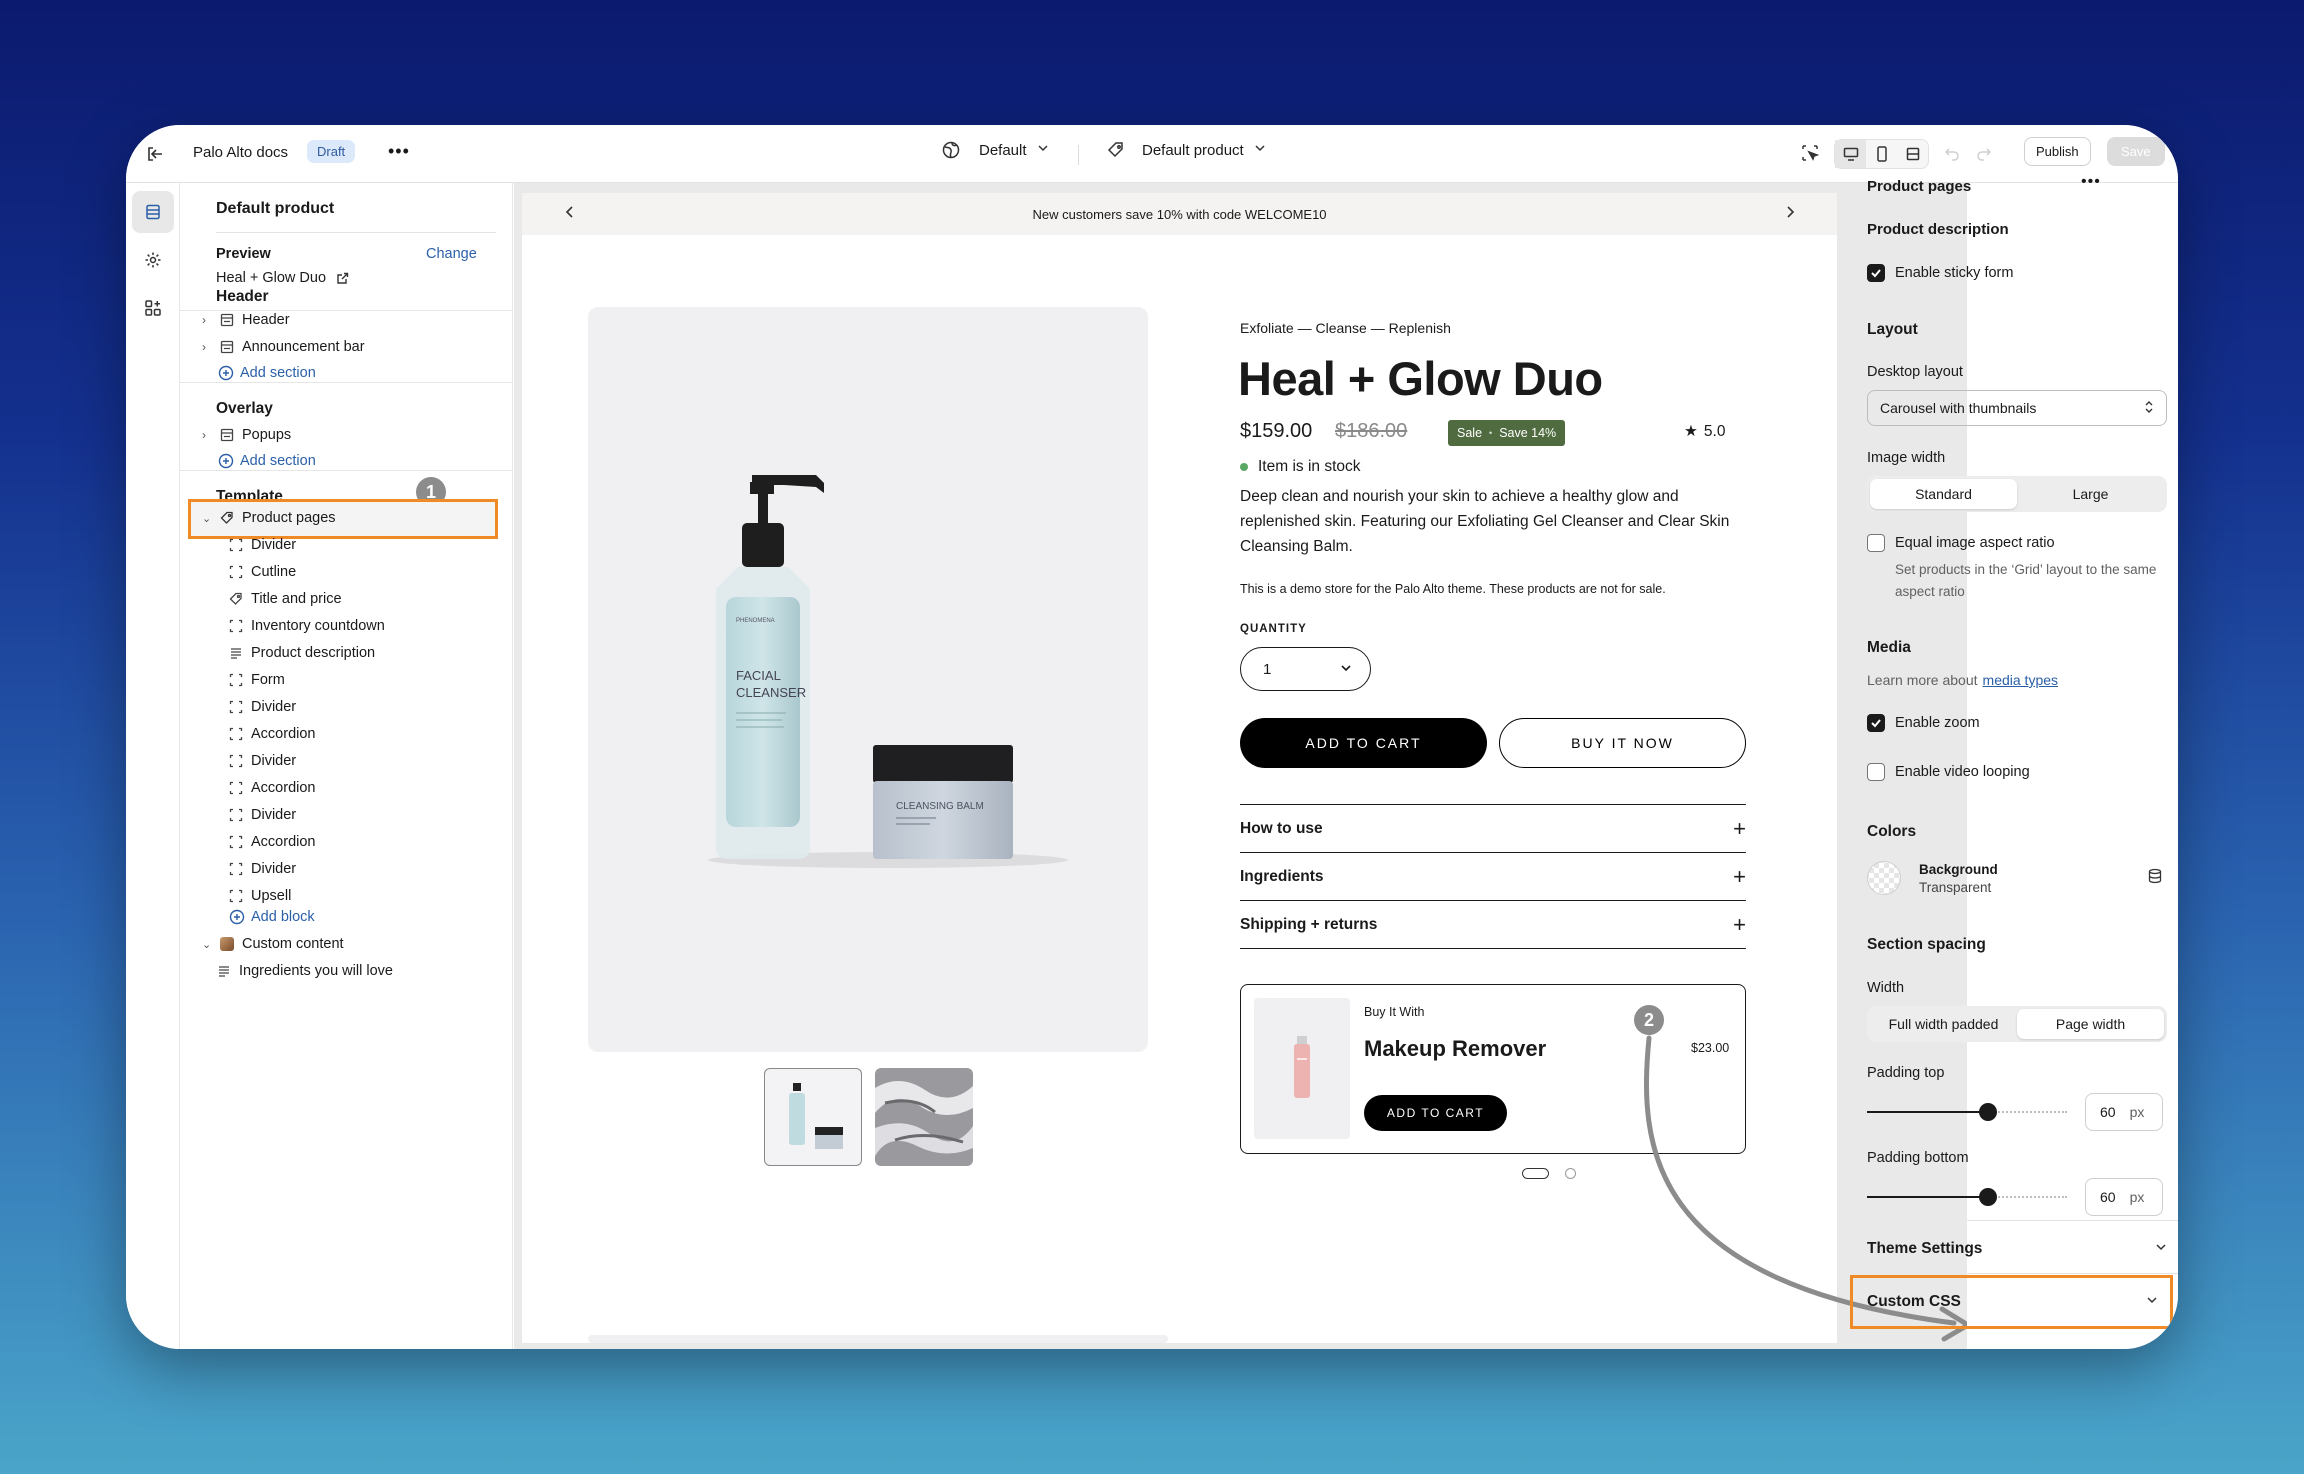  I want to click on redo-icon, so click(1984, 155).